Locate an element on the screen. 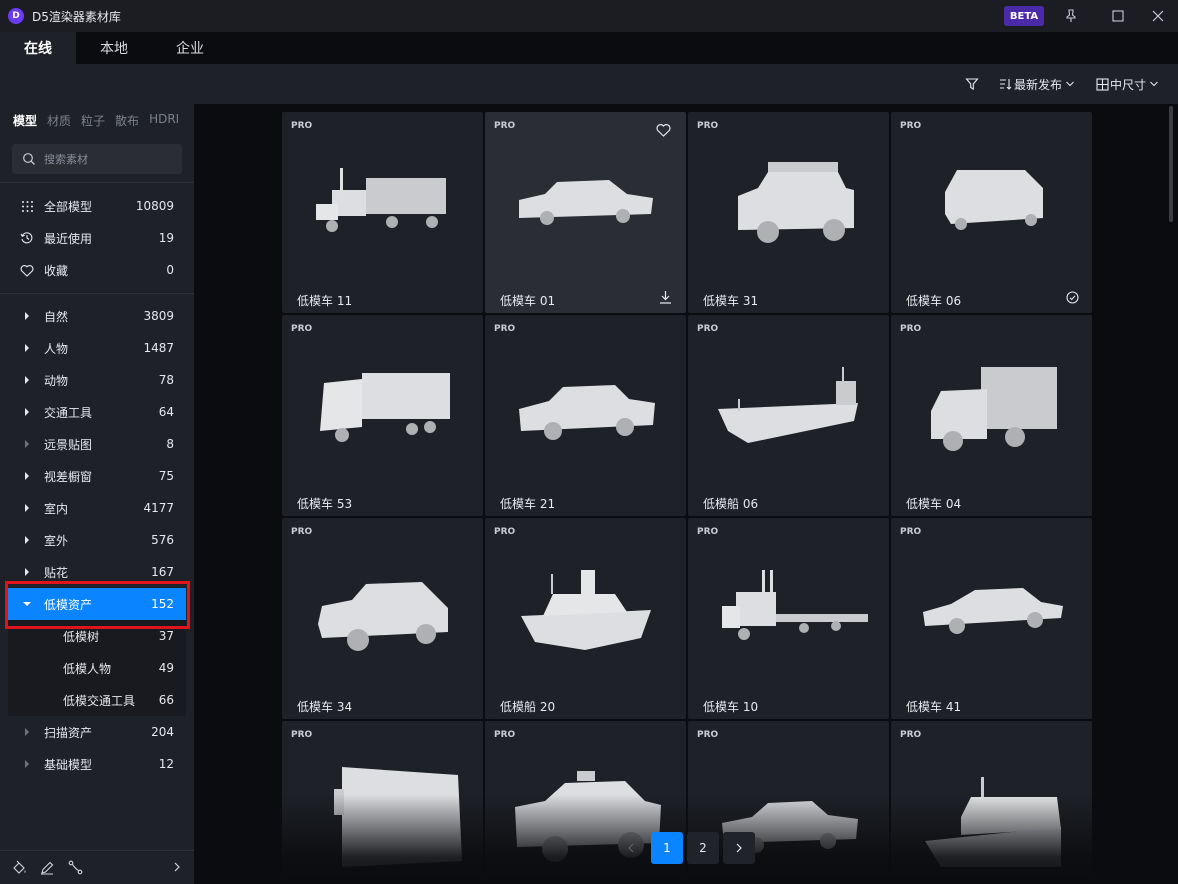  asset-card: PRO 低模车 01 is located at coordinates (585, 212).